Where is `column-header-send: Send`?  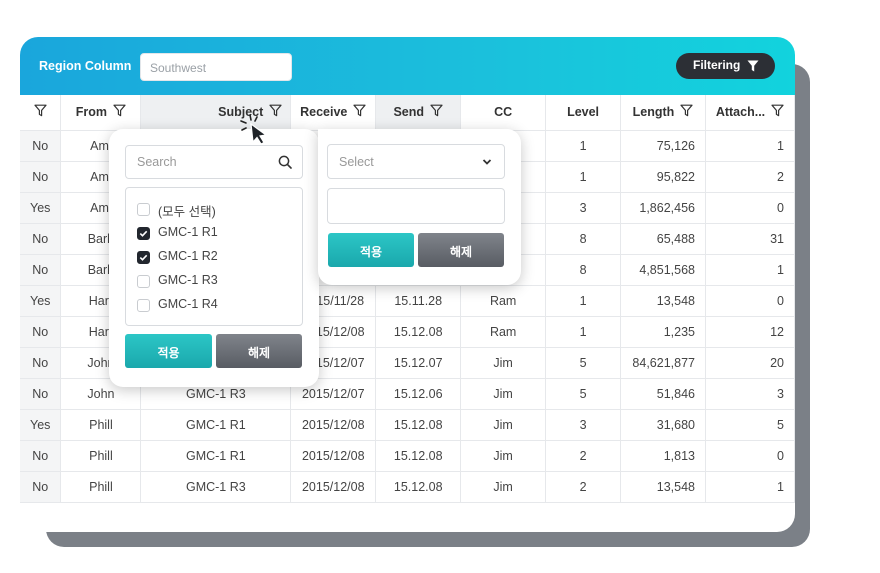
column-header-send: Send is located at coordinates (418, 113).